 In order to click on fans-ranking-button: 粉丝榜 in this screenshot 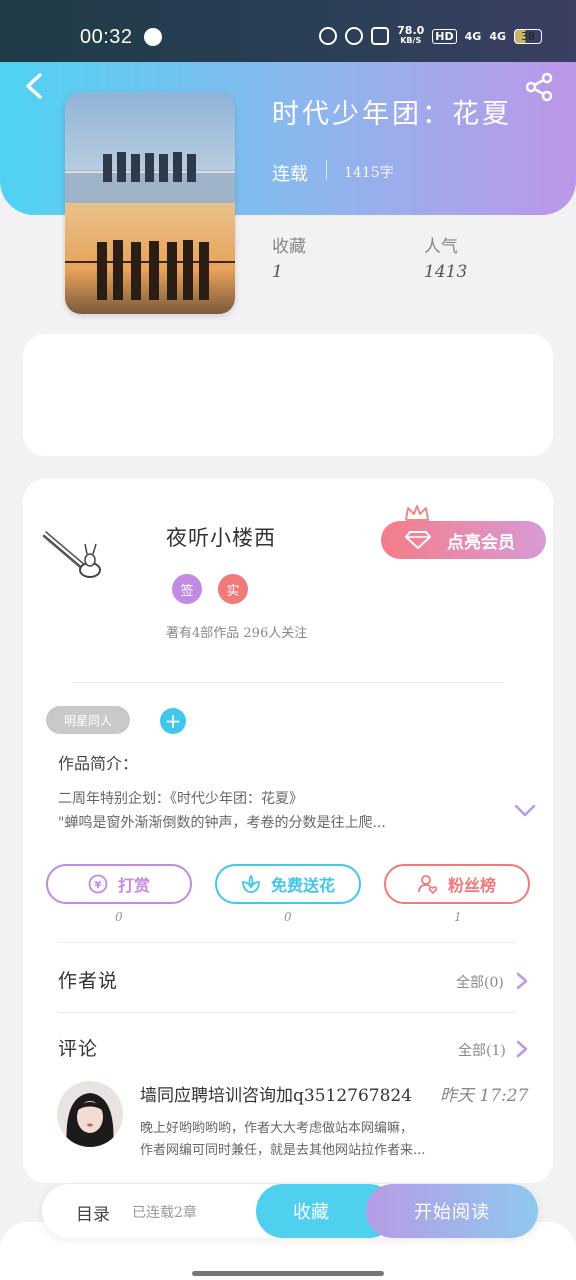, I will do `click(457, 884)`.